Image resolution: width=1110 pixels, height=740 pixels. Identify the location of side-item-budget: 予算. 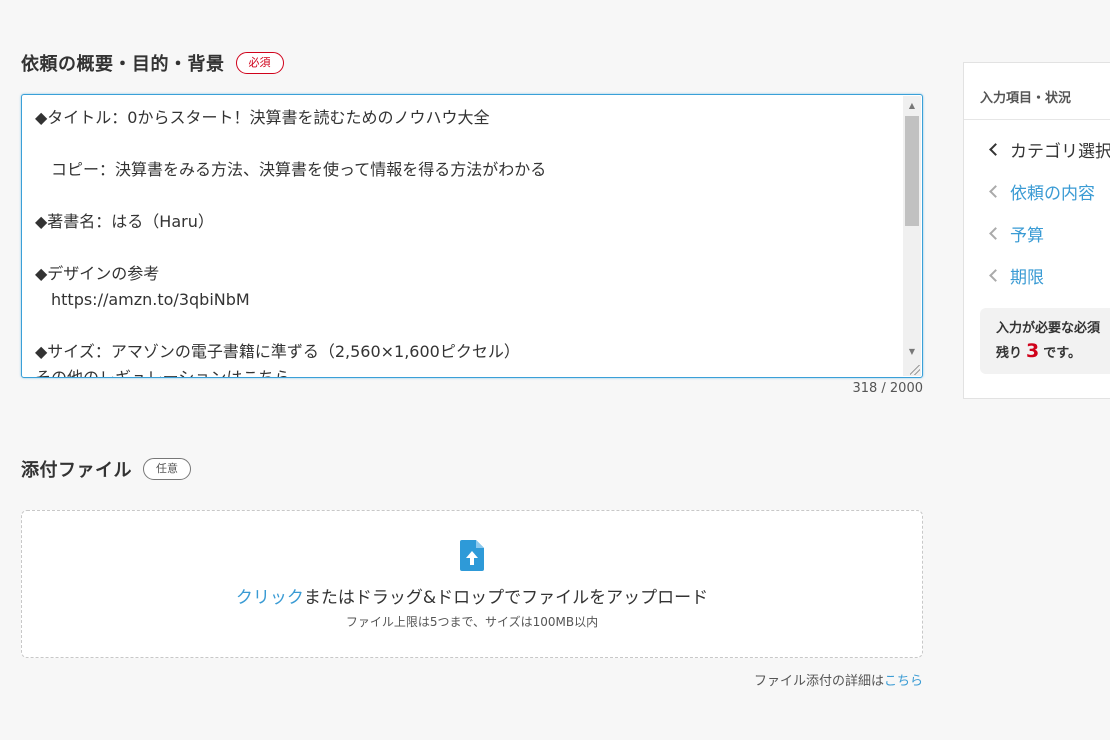
(1016, 233).